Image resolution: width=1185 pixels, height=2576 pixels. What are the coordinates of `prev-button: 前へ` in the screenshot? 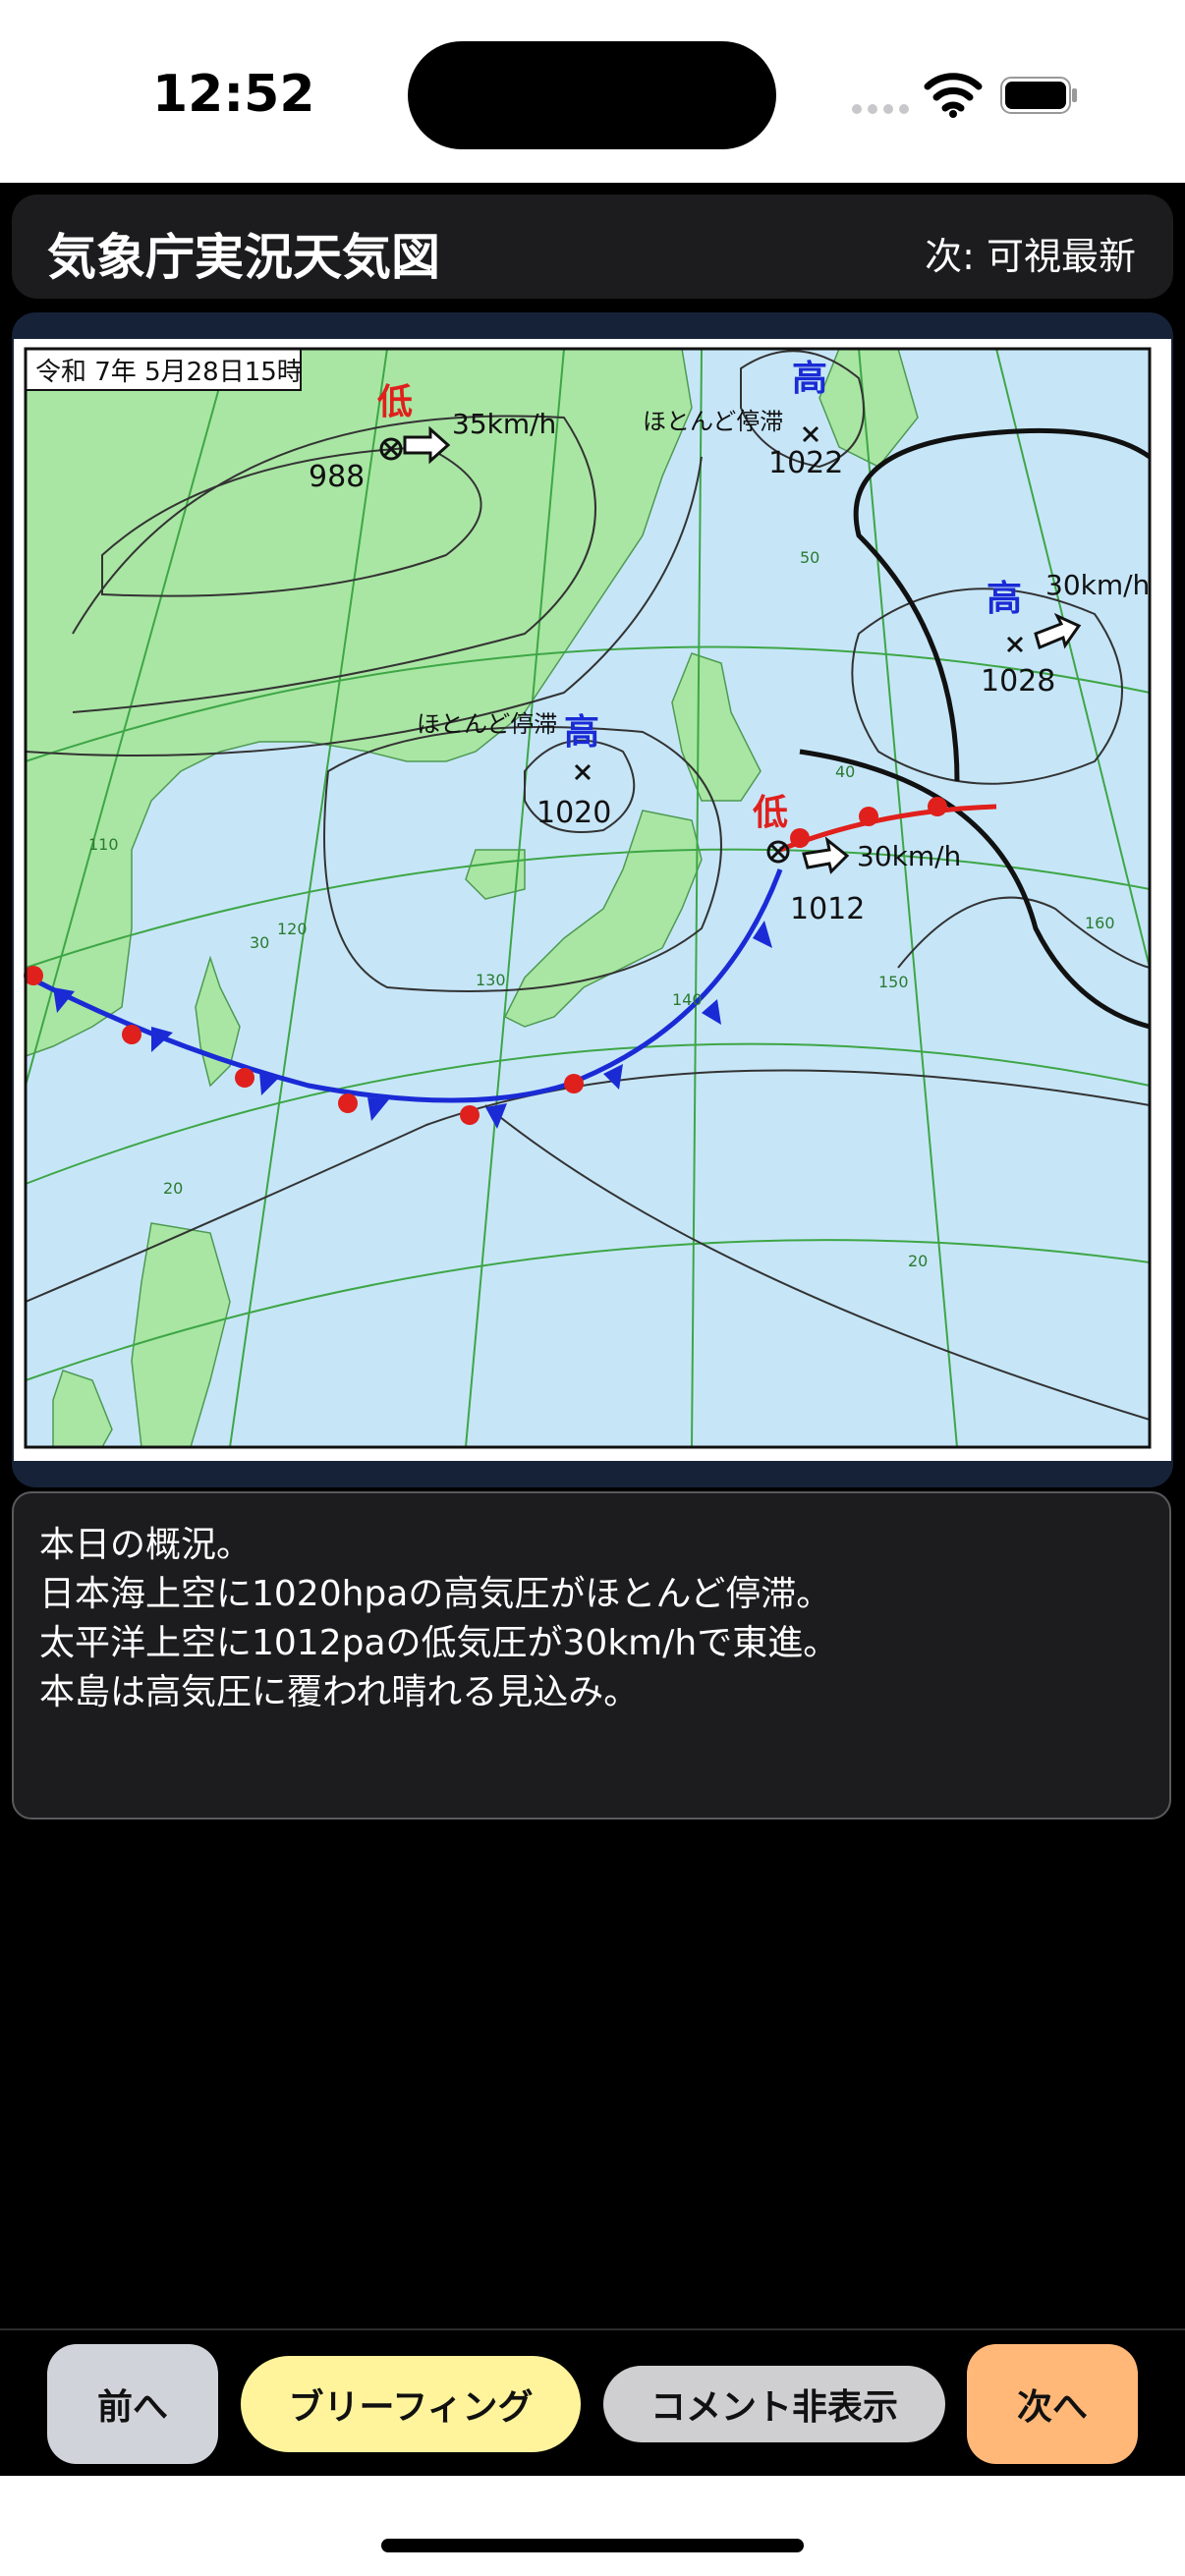 It's located at (133, 2404).